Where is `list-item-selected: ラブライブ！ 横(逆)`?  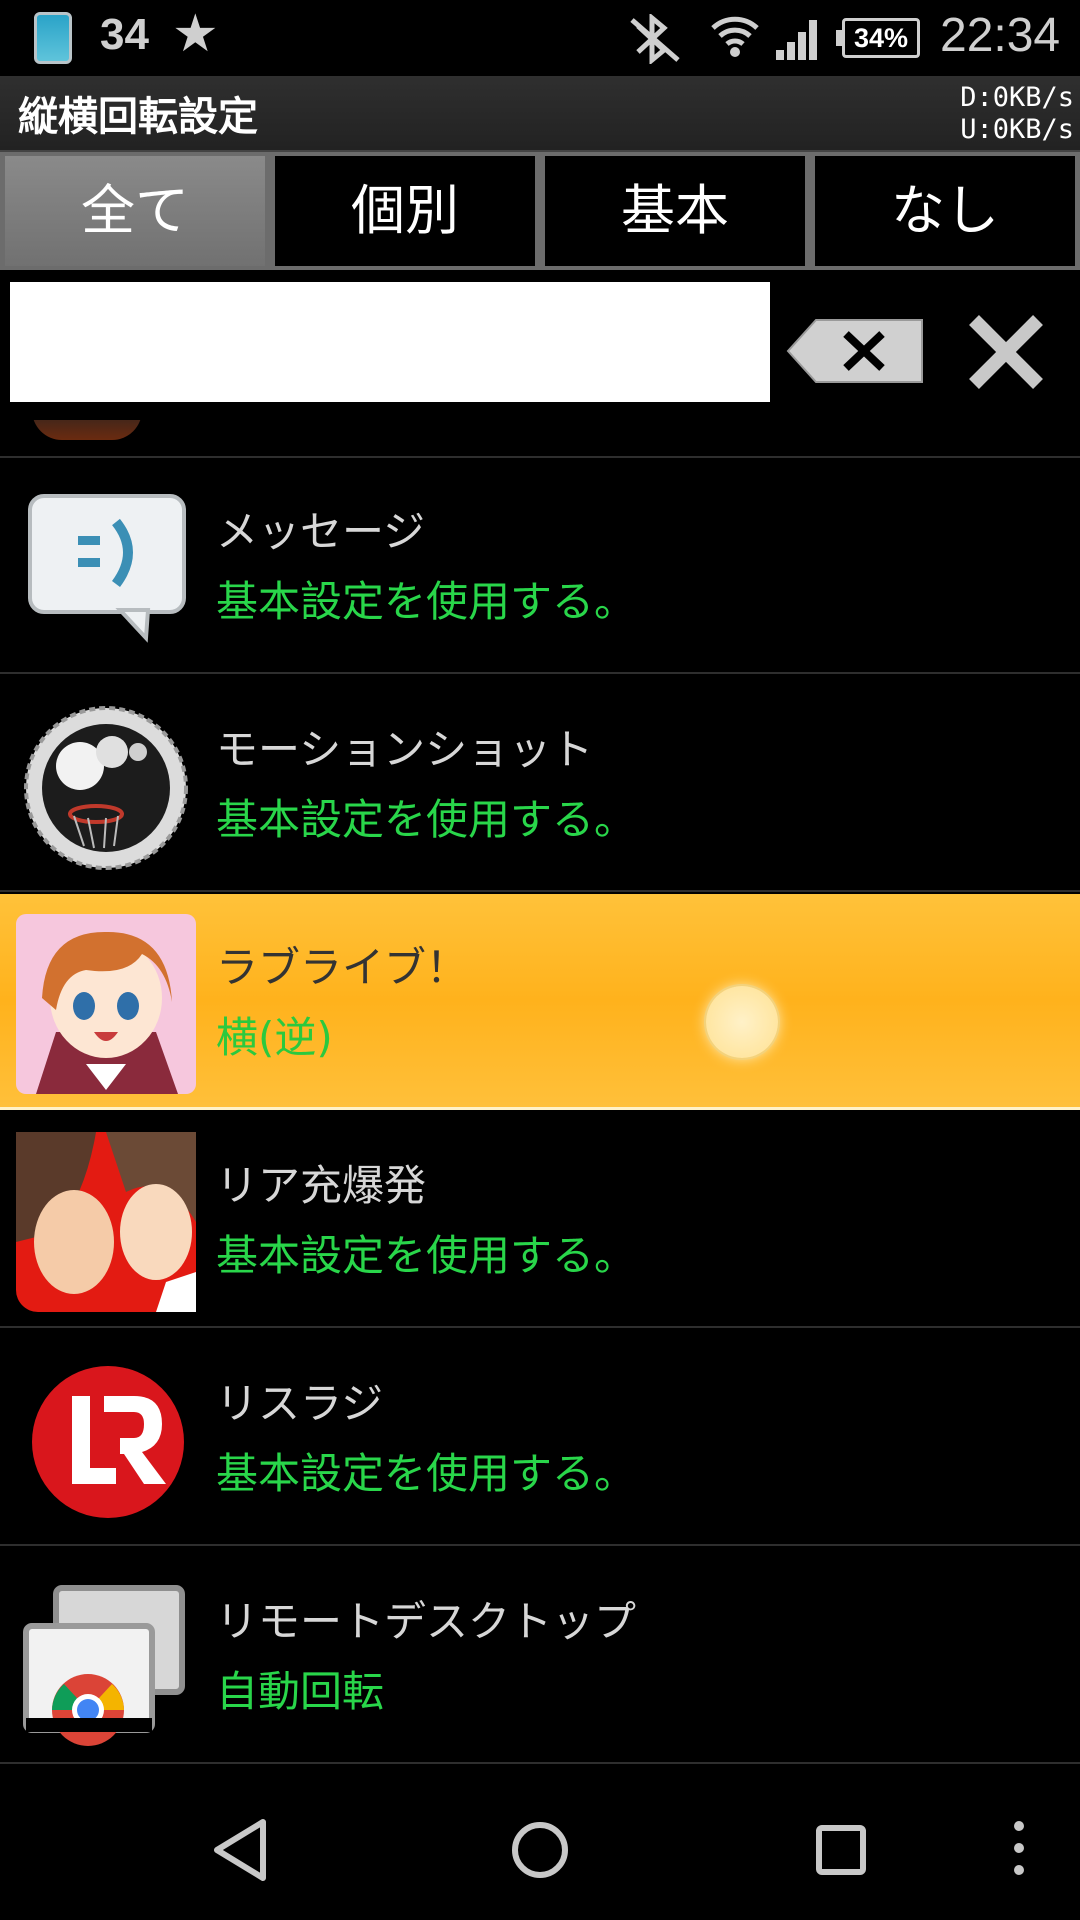
list-item-selected: ラブライブ！ 横(逆) is located at coordinates (540, 1002).